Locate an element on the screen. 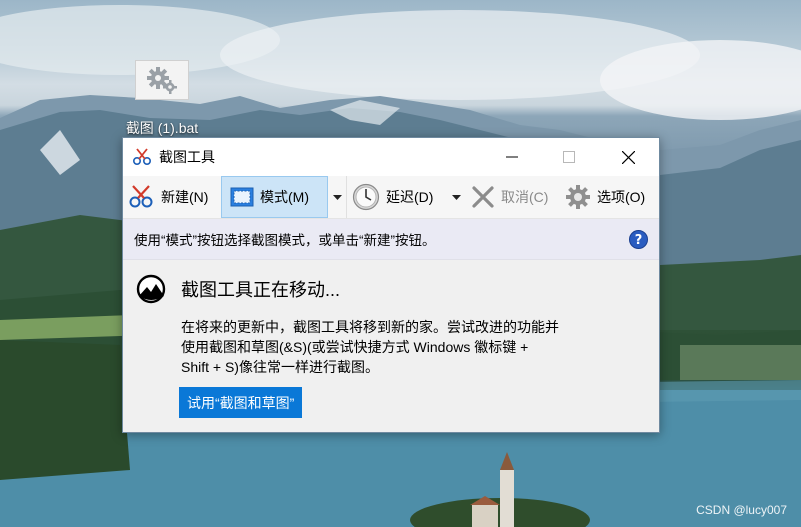  new-snip-button: 新建(N) is located at coordinates (167, 197).